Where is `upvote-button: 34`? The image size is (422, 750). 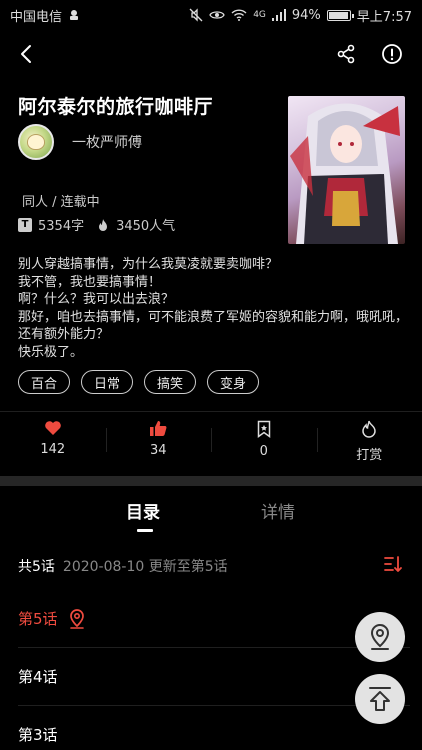
upvote-button: 34 is located at coordinates (158, 446).